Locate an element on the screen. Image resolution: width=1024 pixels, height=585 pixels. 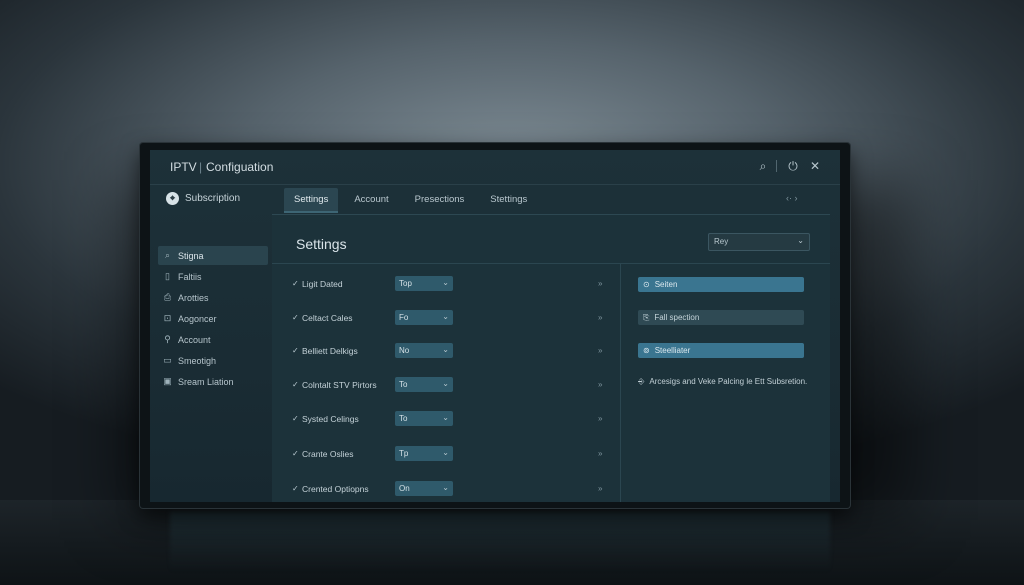
tab-account: Account is located at coordinates (371, 200).